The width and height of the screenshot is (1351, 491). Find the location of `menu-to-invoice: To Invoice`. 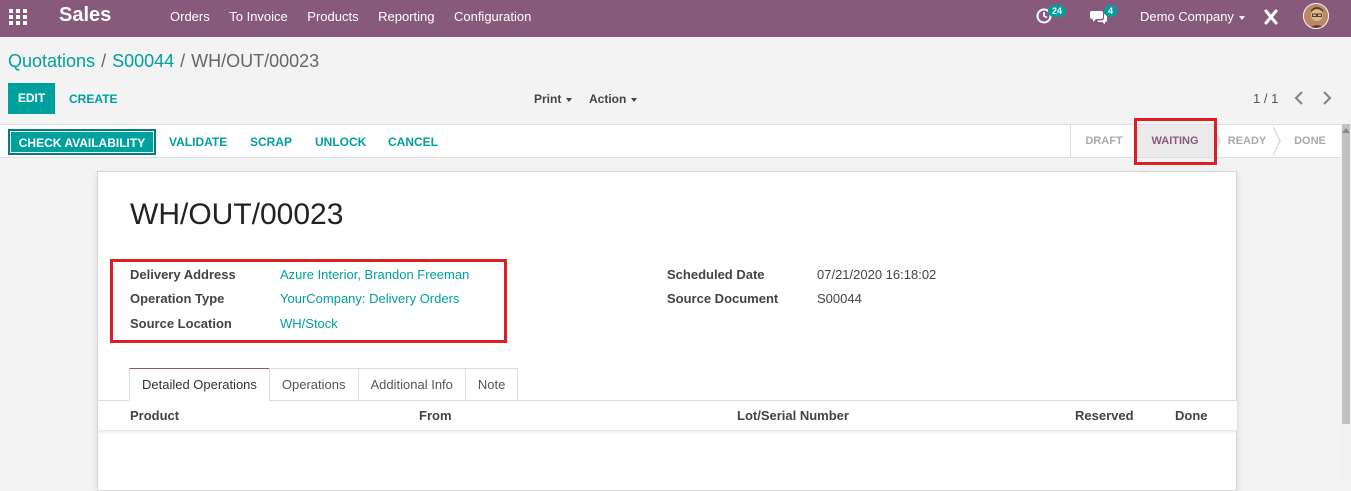

menu-to-invoice: To Invoice is located at coordinates (258, 16).